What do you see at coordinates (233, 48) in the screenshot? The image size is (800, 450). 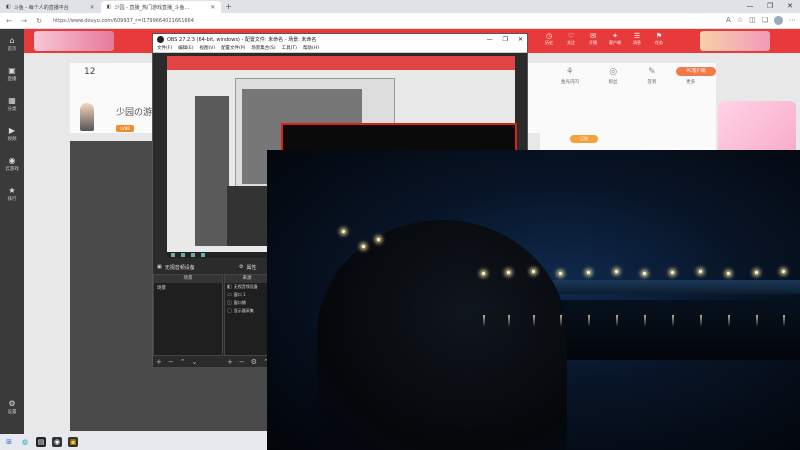 I see `menu-profile: 配置文件(P)` at bounding box center [233, 48].